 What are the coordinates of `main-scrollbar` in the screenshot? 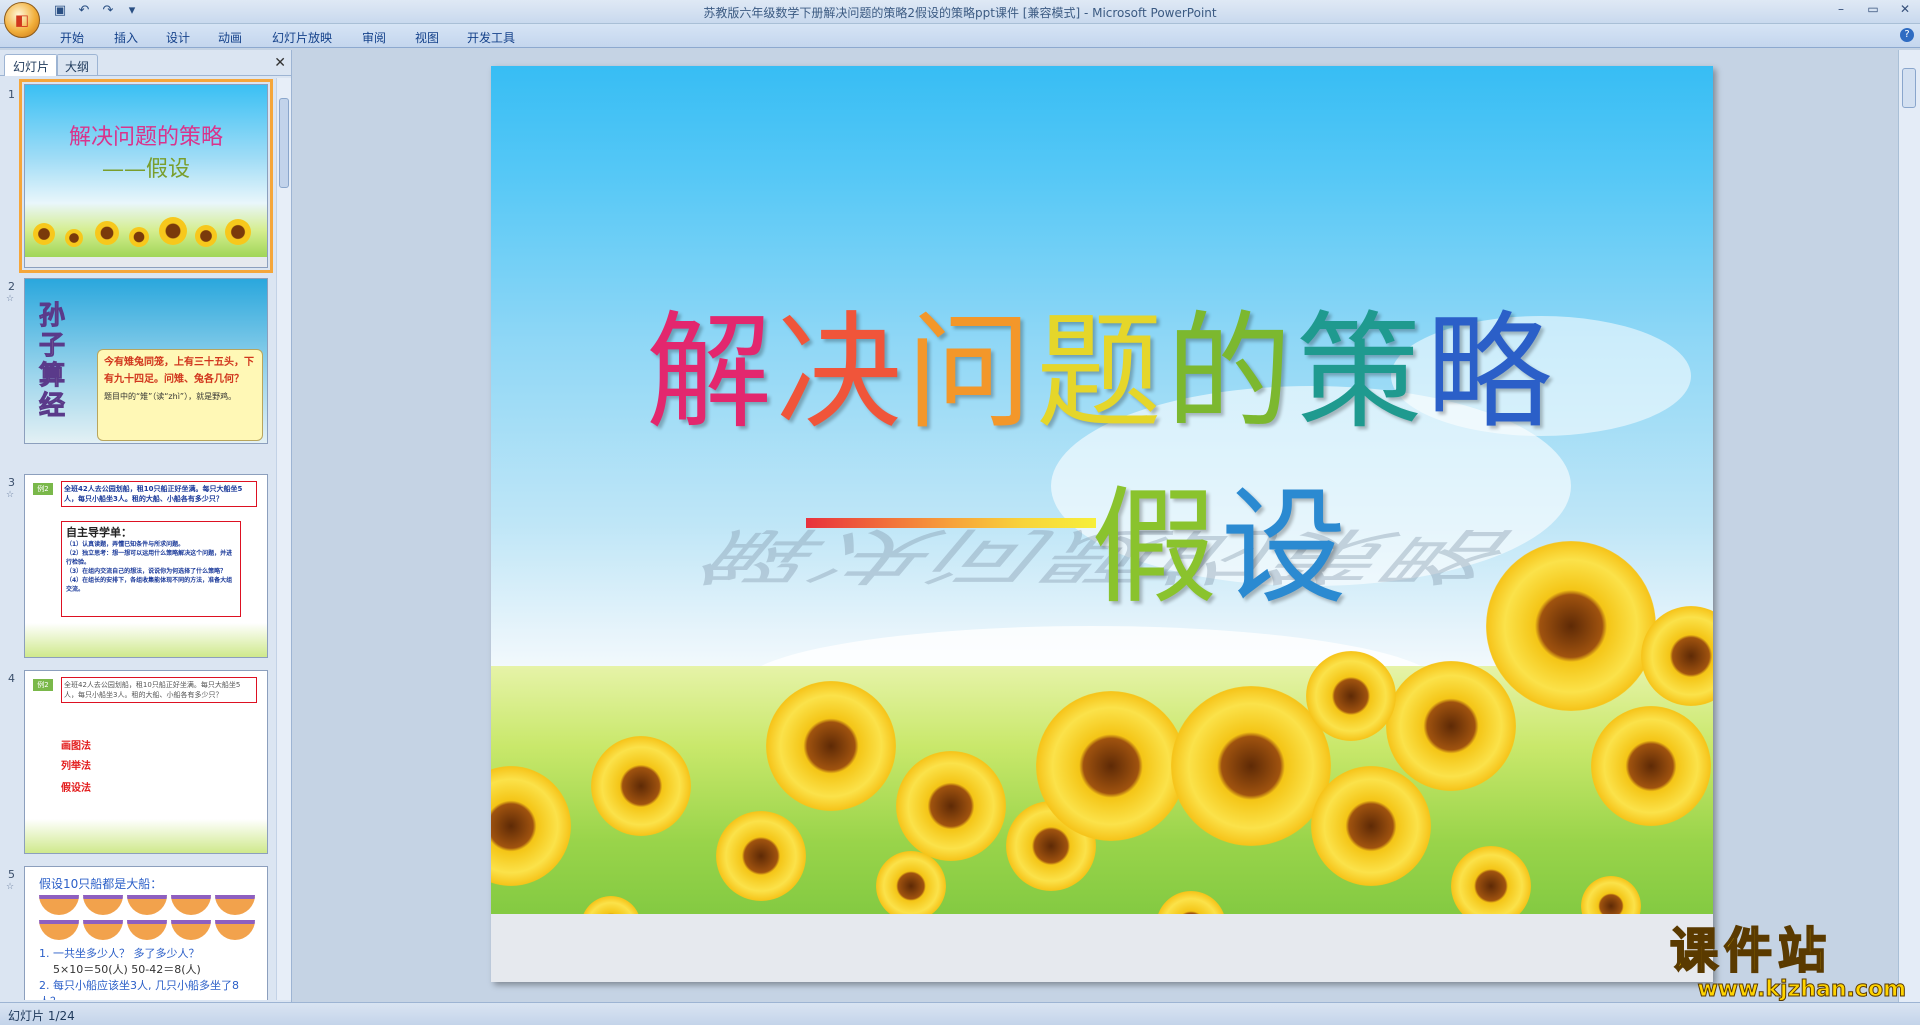 It's located at (1909, 526).